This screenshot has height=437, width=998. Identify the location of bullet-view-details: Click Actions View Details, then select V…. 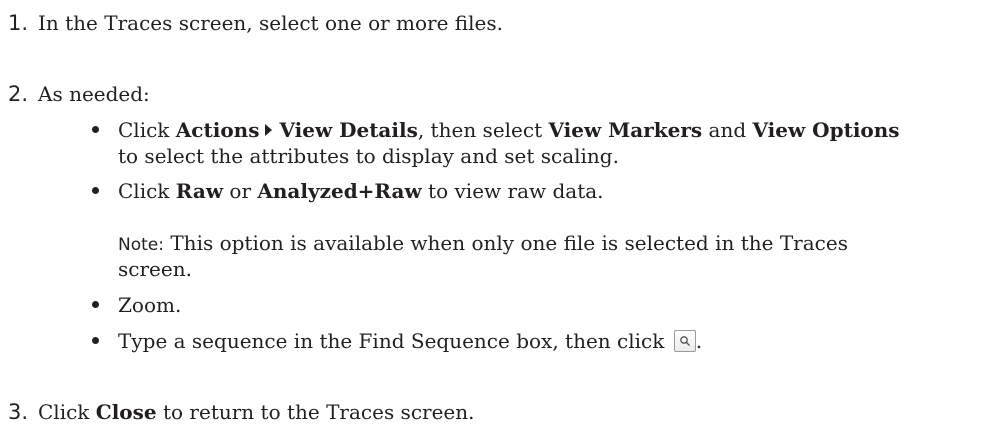
(509, 130).